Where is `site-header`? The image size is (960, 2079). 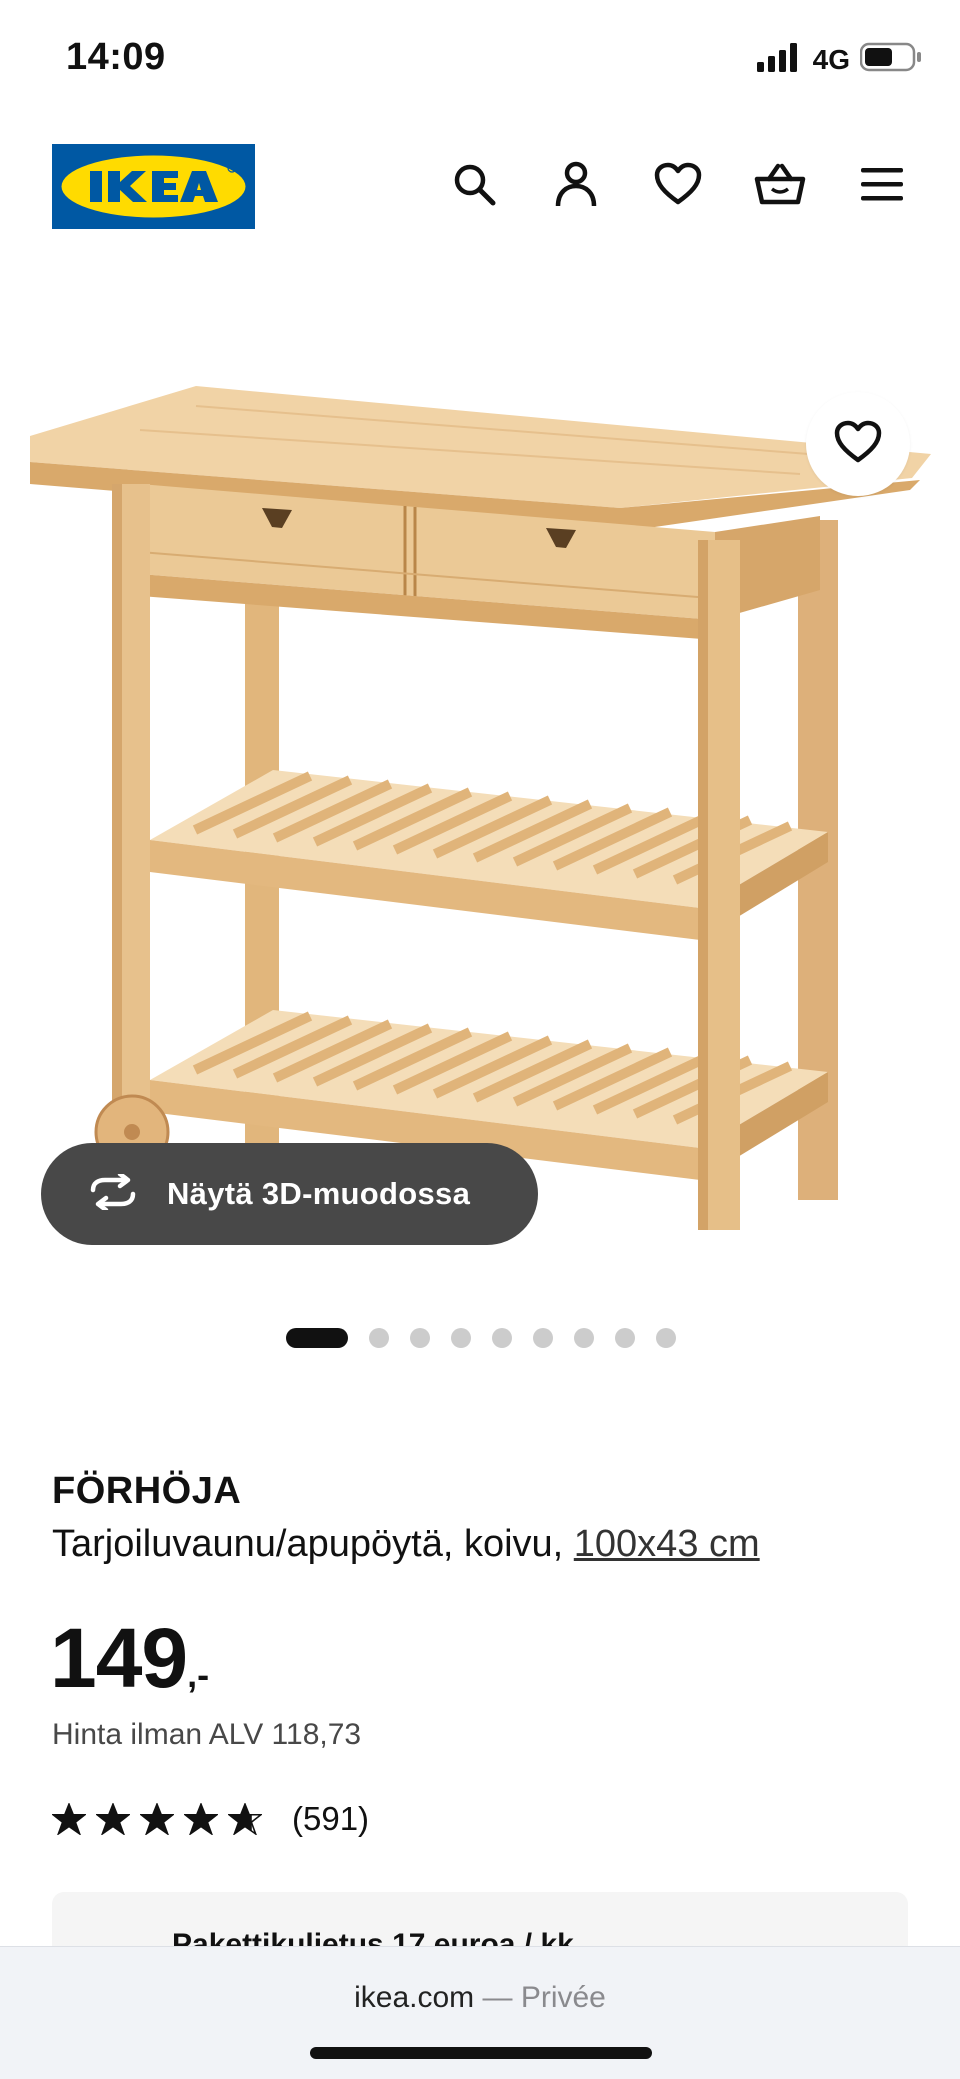
site-header is located at coordinates (480, 188).